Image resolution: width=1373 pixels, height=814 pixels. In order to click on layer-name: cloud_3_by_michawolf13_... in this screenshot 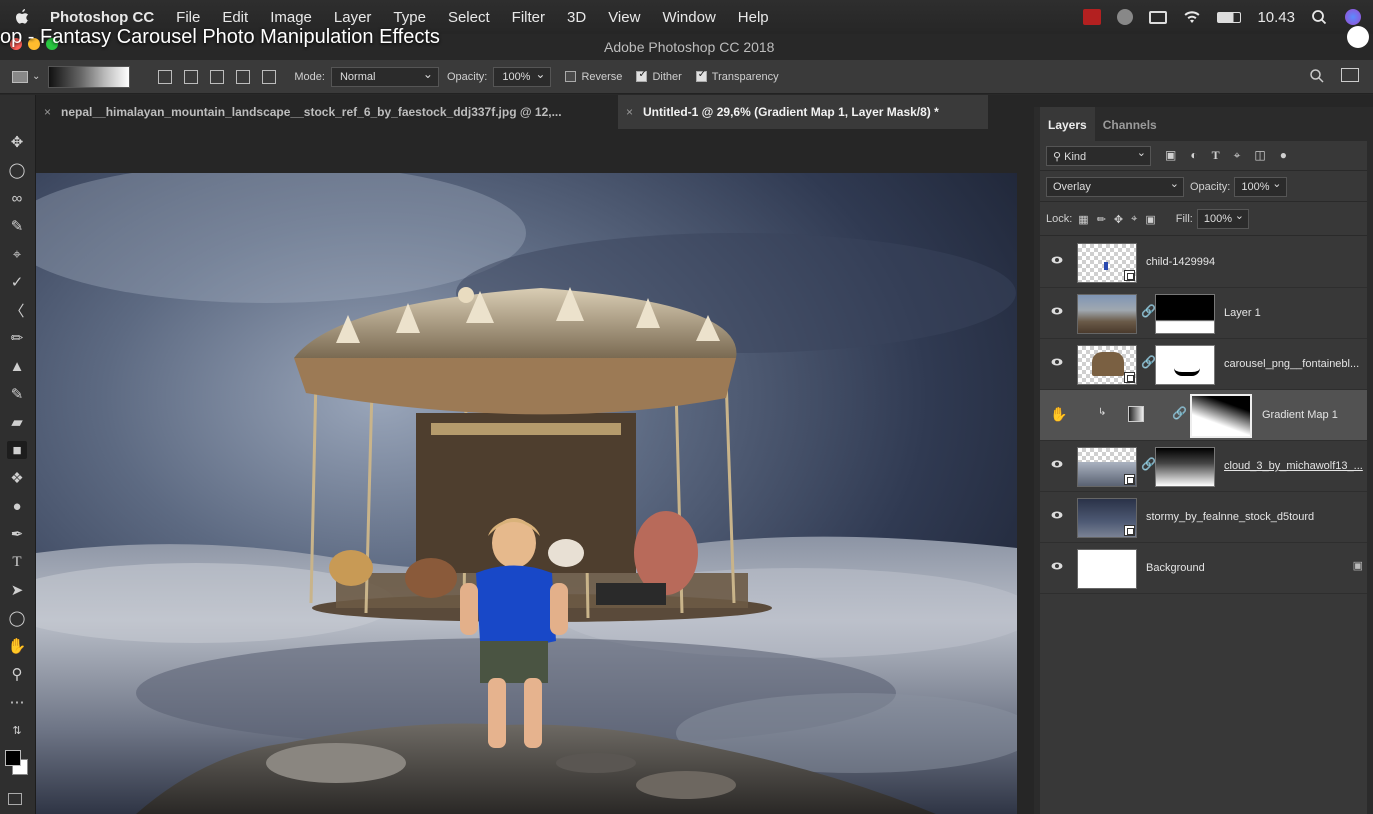, I will do `click(1293, 466)`.